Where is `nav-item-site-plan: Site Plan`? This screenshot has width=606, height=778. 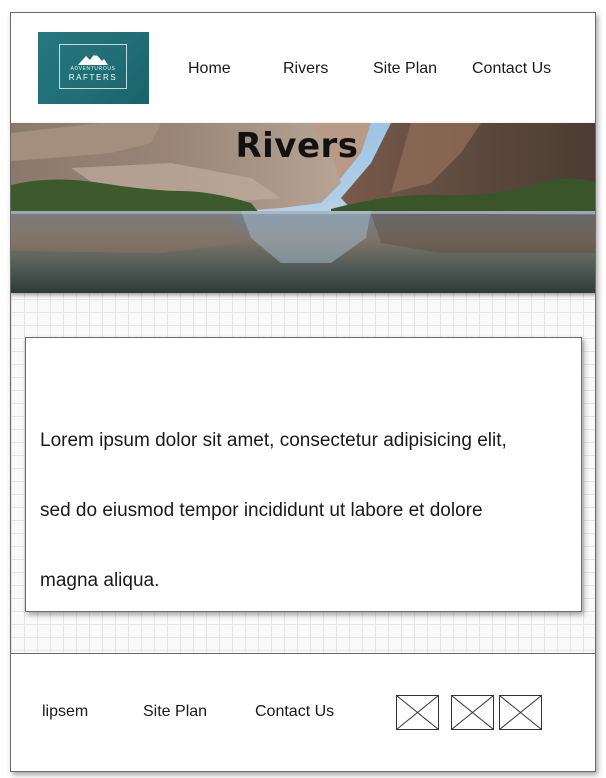
nav-item-site-plan: Site Plan is located at coordinates (405, 69).